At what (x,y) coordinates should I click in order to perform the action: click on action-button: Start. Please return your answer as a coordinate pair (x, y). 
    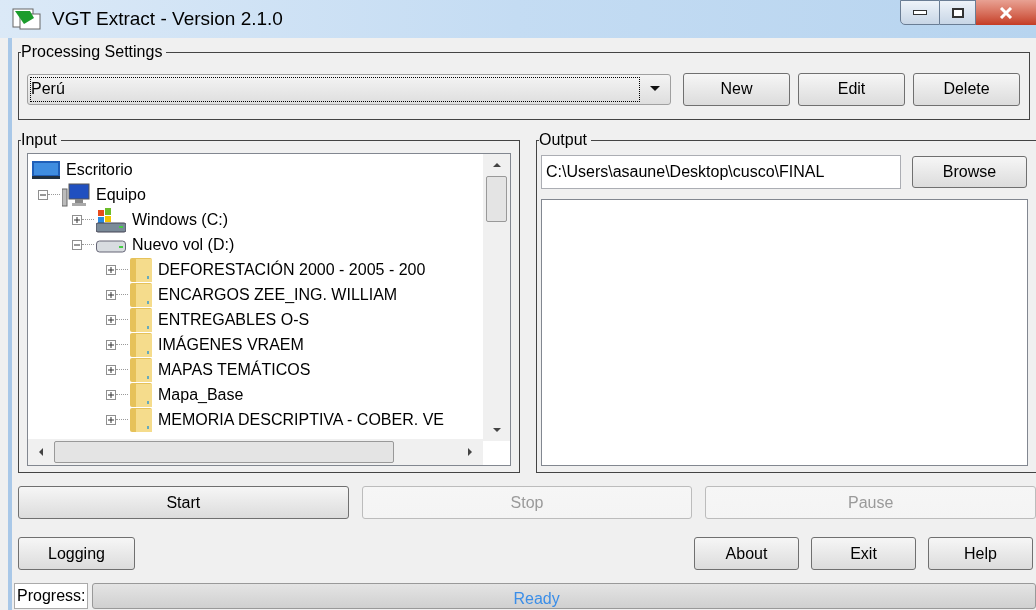
    Looking at the image, I should click on (183, 502).